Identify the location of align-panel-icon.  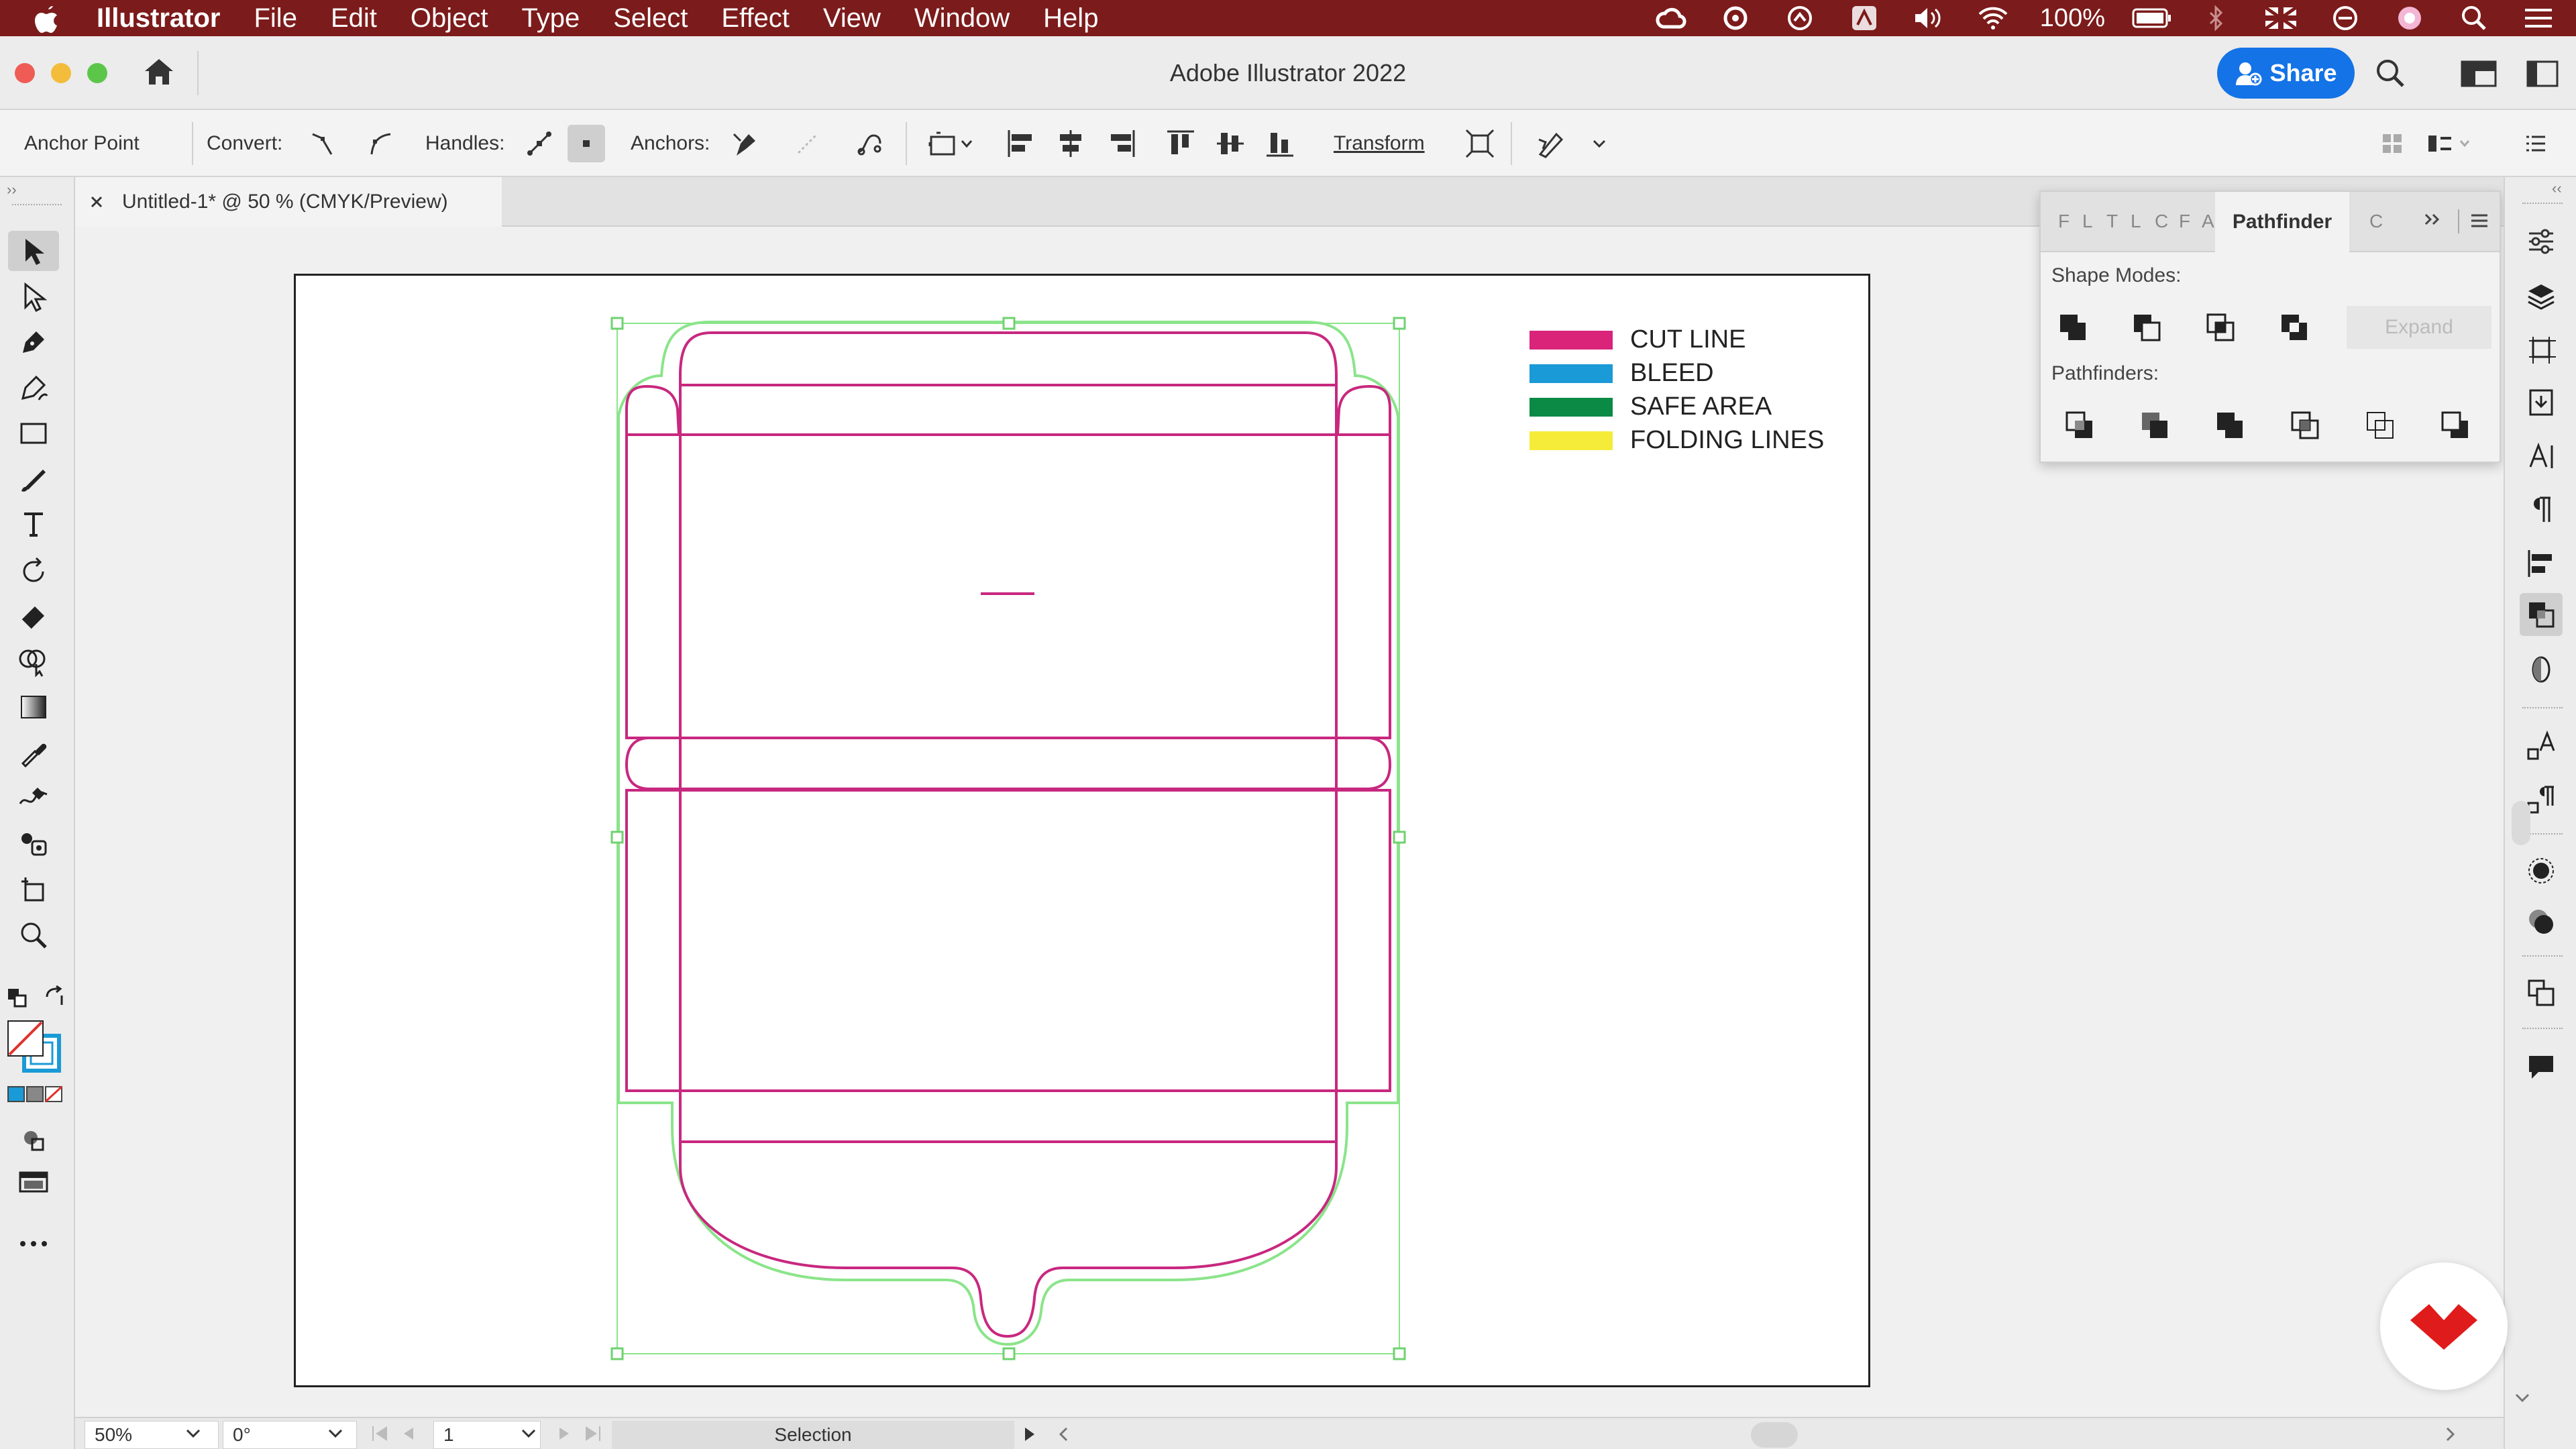
(2541, 563).